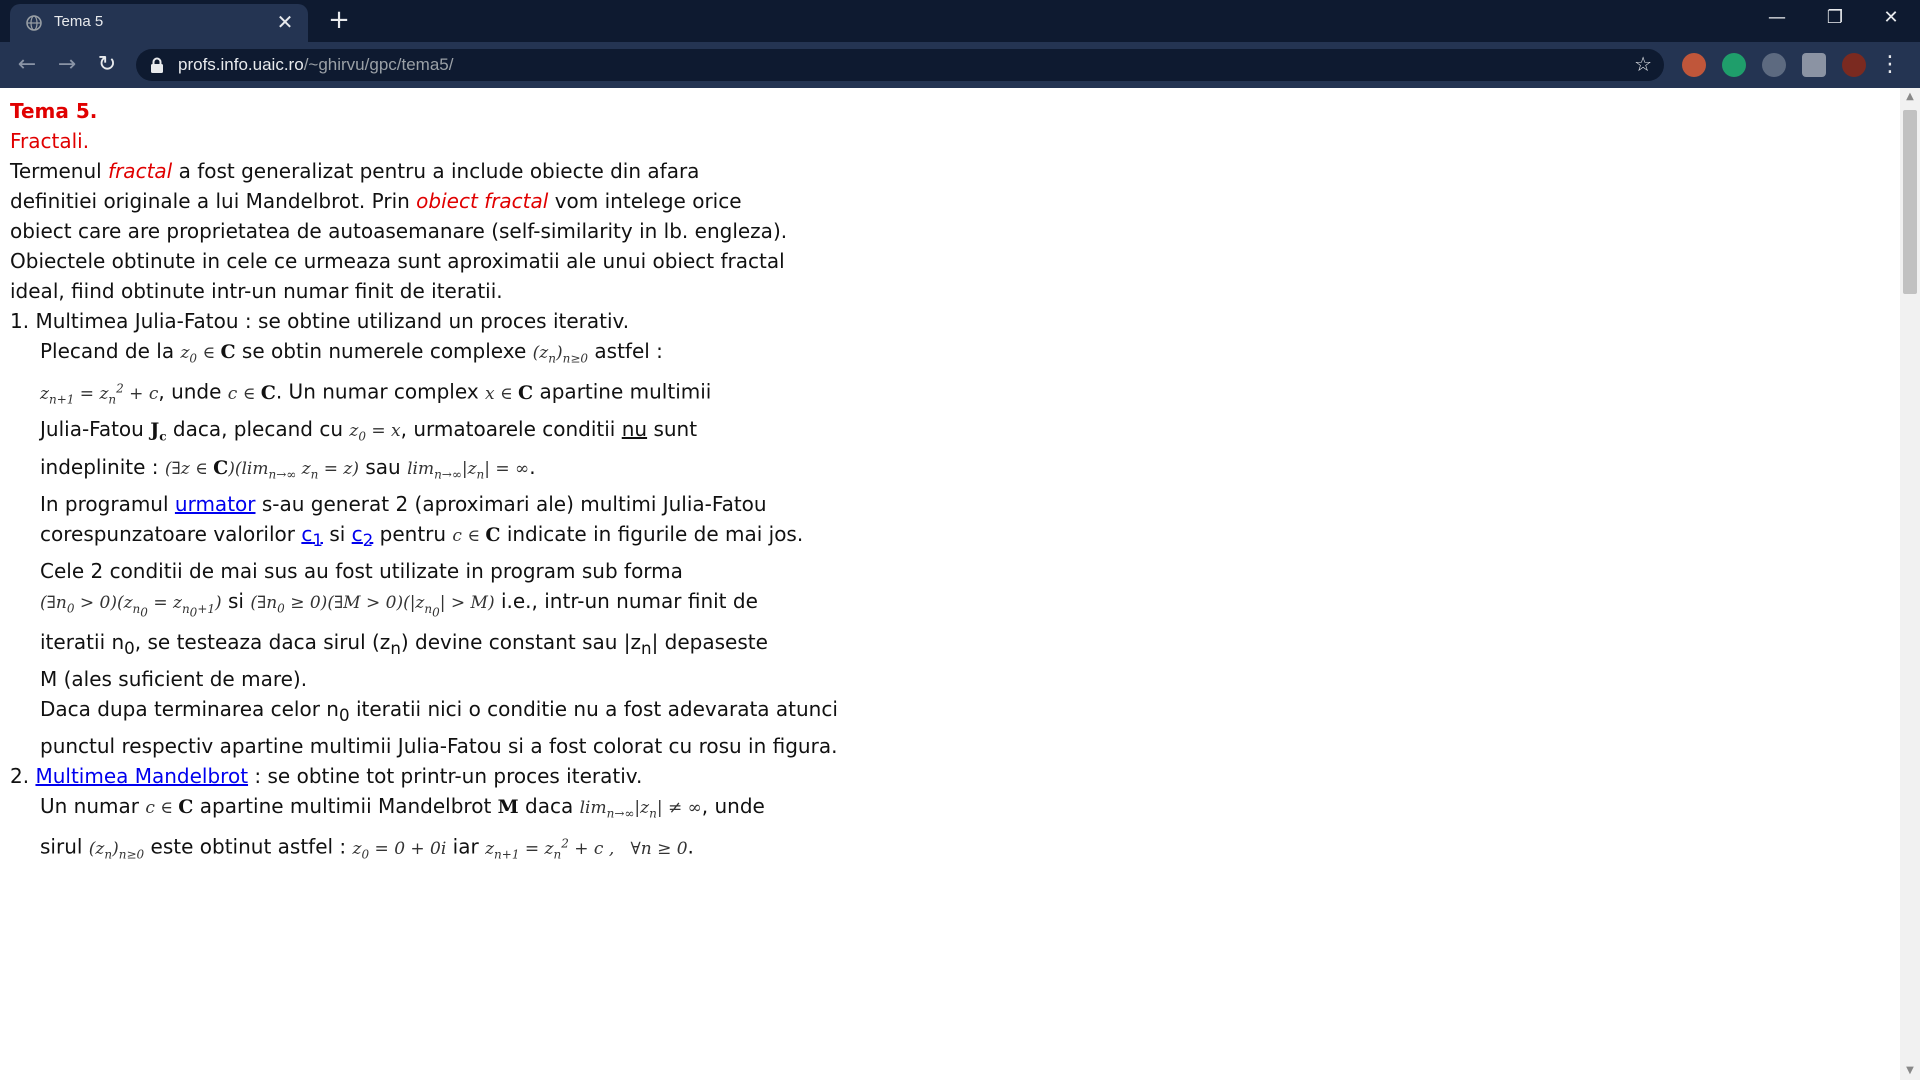  What do you see at coordinates (1910, 202) in the screenshot?
I see `scroll-thumb` at bounding box center [1910, 202].